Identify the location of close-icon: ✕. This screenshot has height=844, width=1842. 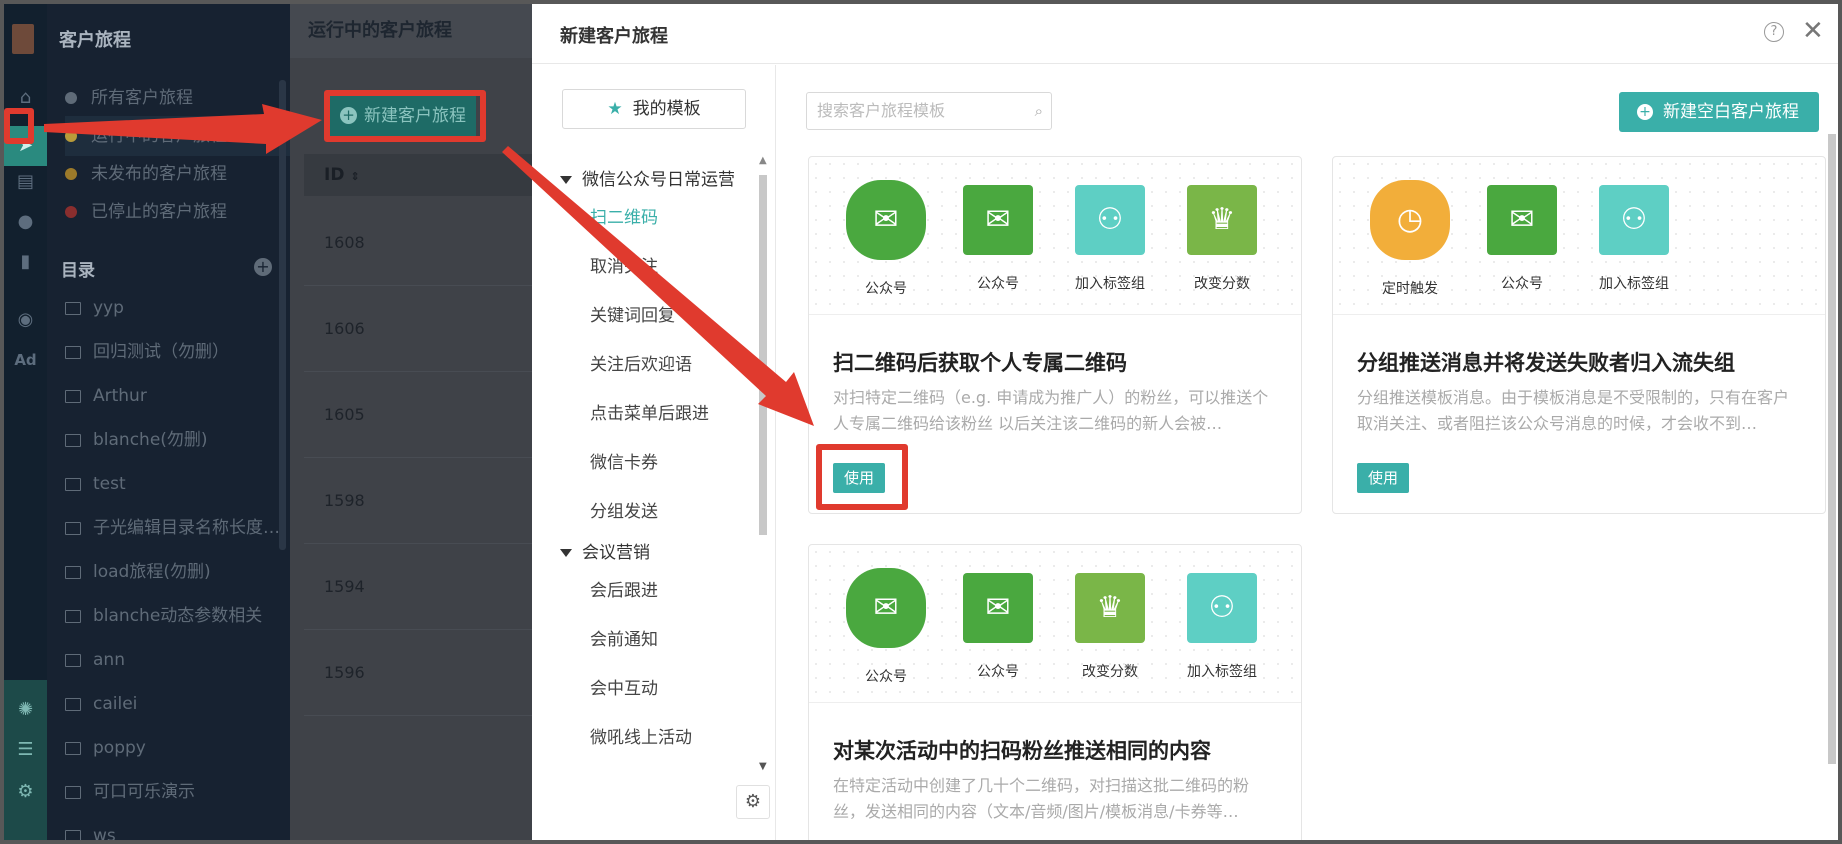
(1813, 31).